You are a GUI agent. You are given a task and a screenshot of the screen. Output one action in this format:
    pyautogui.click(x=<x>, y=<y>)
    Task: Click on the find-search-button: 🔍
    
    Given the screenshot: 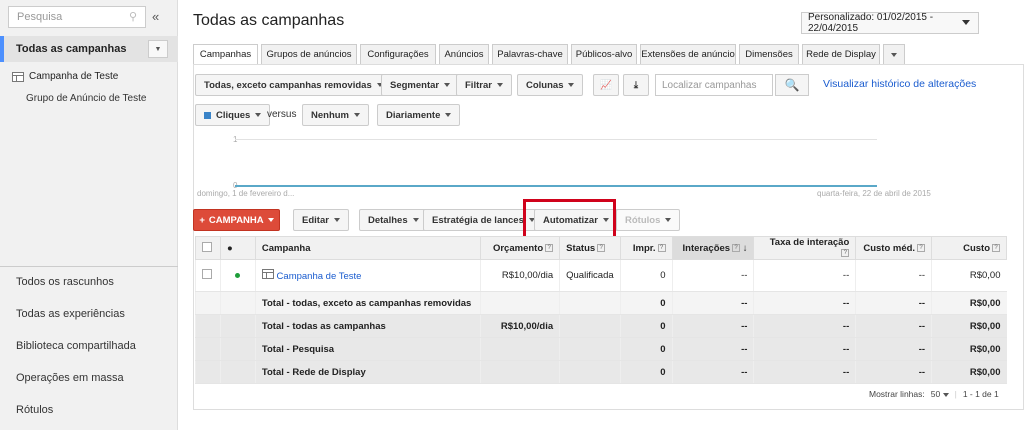 What is the action you would take?
    pyautogui.click(x=792, y=85)
    